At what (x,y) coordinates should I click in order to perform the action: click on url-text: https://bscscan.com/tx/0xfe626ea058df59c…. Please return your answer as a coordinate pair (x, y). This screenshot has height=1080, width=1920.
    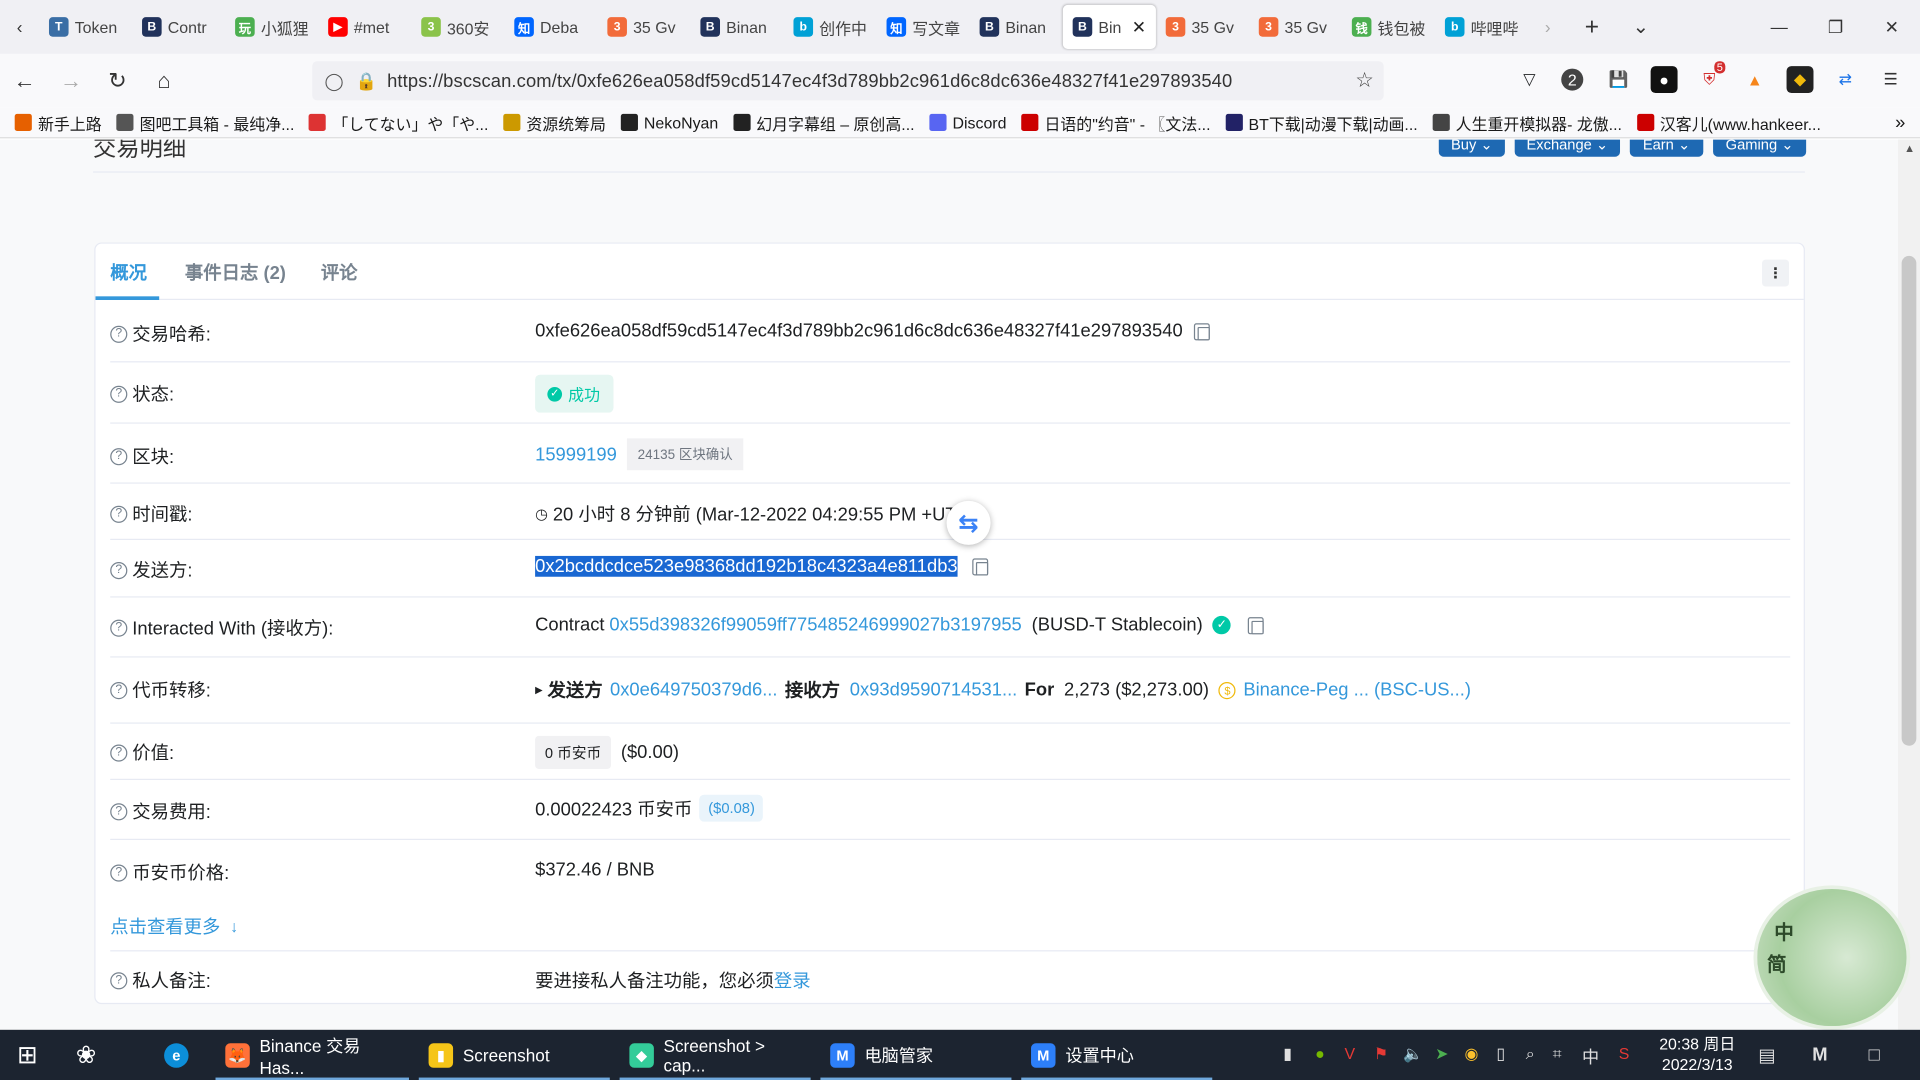
    Looking at the image, I should click on (809, 80).